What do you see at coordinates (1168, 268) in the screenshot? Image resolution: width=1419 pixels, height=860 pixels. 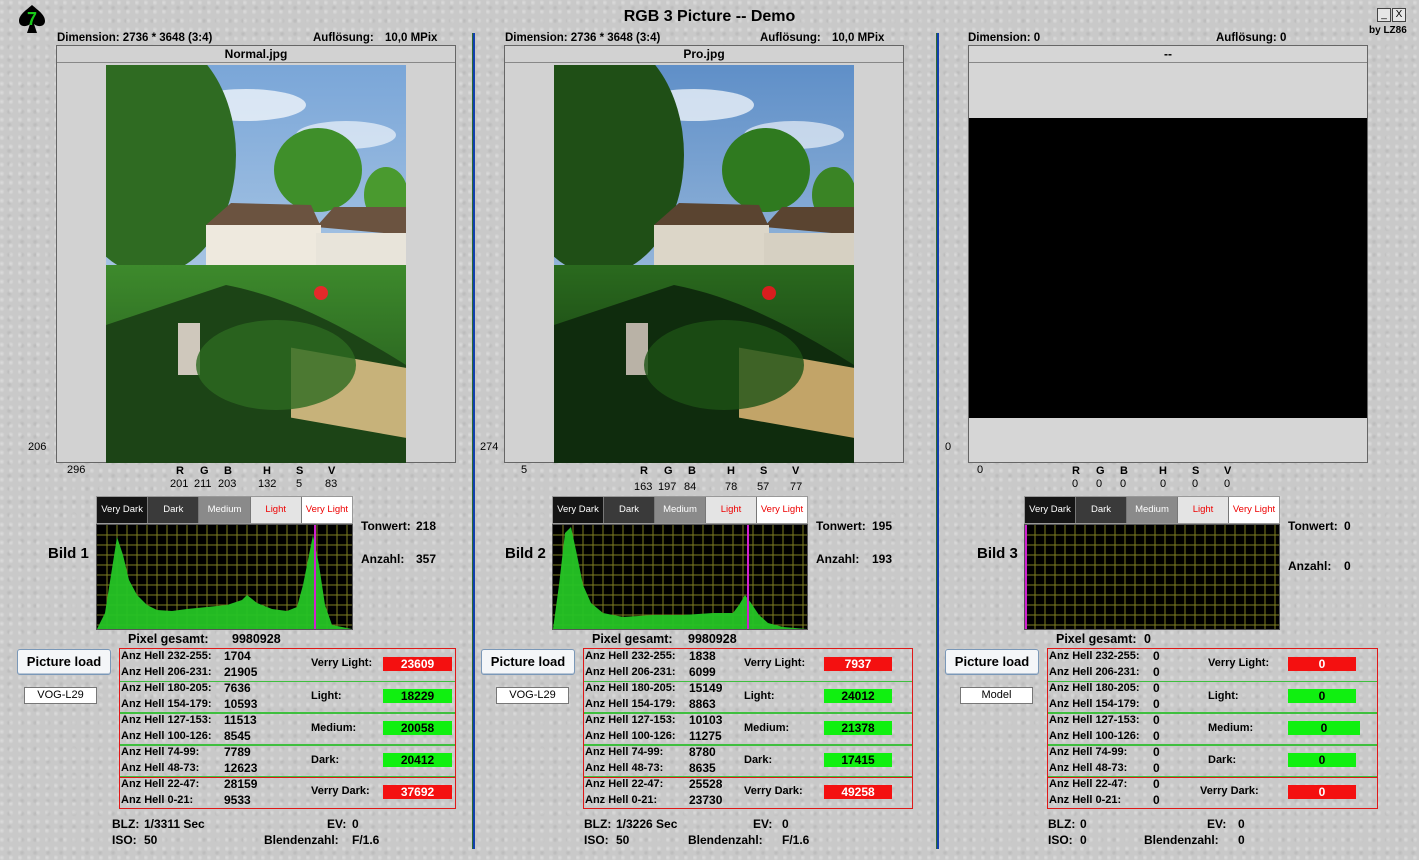 I see `empty-preview` at bounding box center [1168, 268].